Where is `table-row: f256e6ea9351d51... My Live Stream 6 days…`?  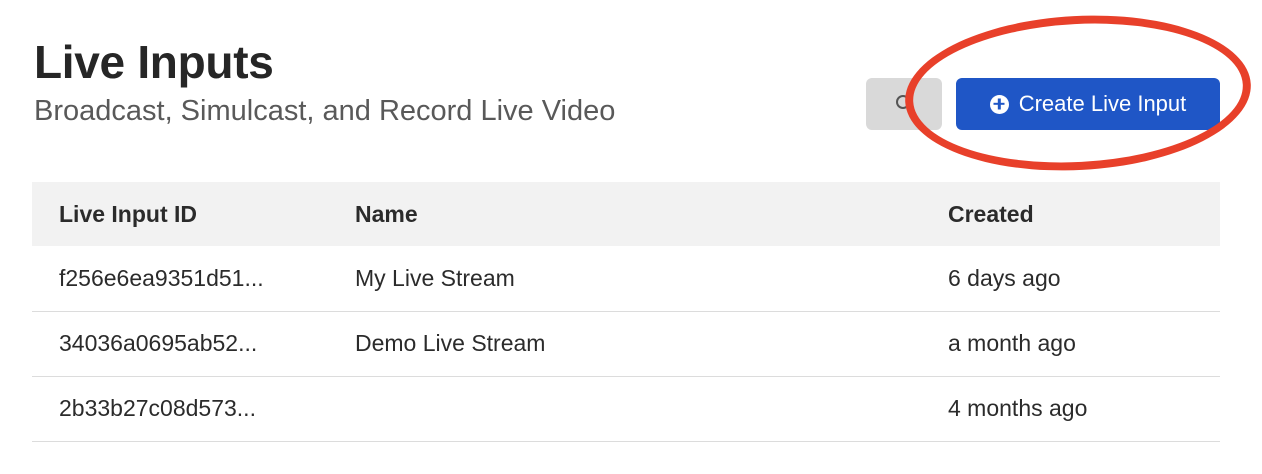
table-row: f256e6ea9351d51... My Live Stream 6 days… is located at coordinates (626, 278).